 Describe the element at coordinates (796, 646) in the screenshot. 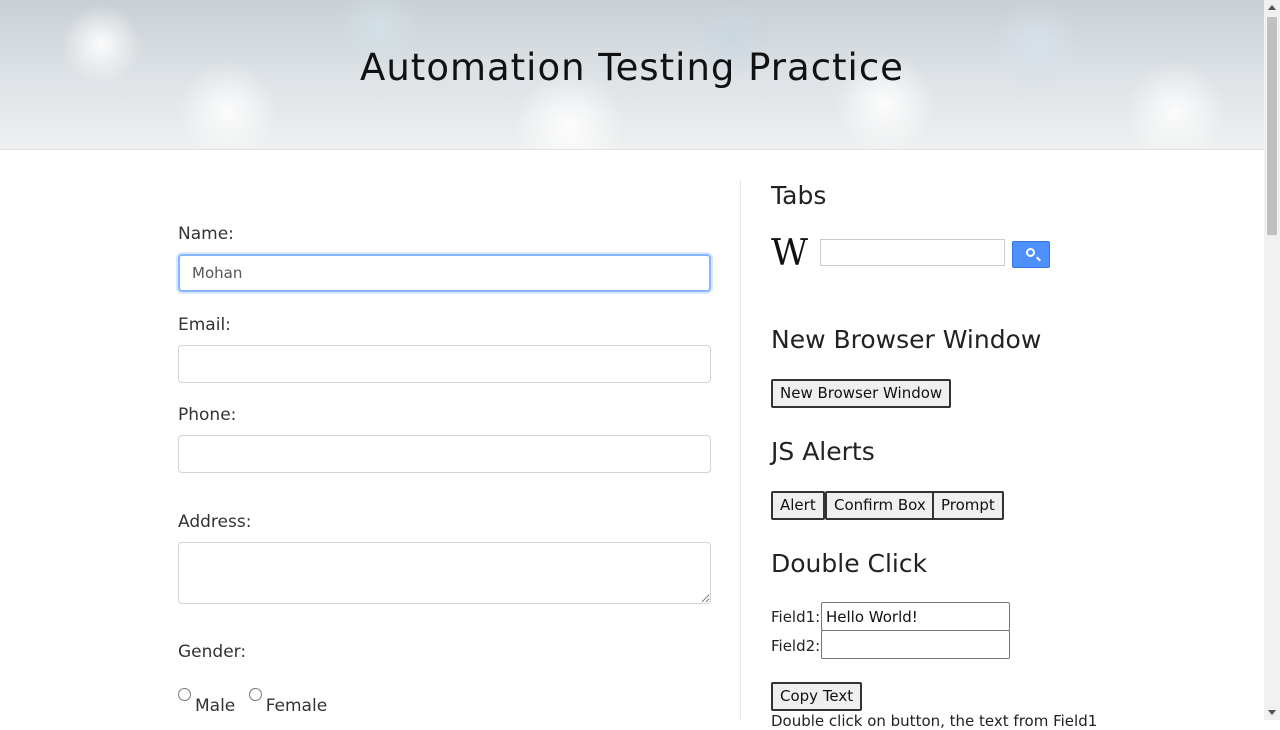

I see `field2-label: Field2:` at that location.